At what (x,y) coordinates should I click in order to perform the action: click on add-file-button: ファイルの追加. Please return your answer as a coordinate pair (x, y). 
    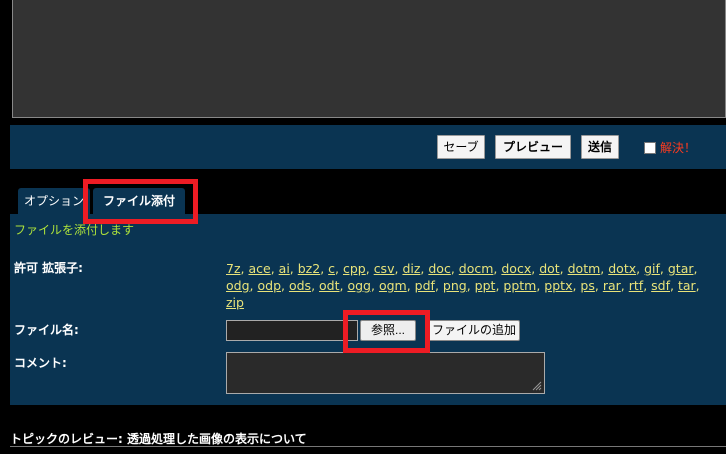
    Looking at the image, I should click on (474, 330).